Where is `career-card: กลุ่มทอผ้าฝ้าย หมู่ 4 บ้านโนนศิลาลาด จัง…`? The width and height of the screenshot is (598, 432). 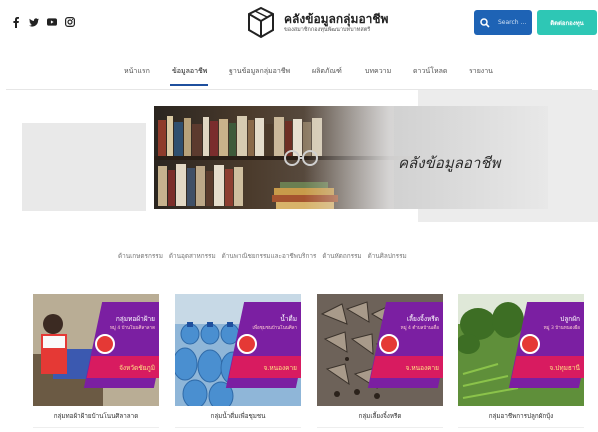
career-card: กลุ่มทอผ้าฝ้าย หมู่ 4 บ้านโนนศิลาลาด จัง… is located at coordinates (96, 363).